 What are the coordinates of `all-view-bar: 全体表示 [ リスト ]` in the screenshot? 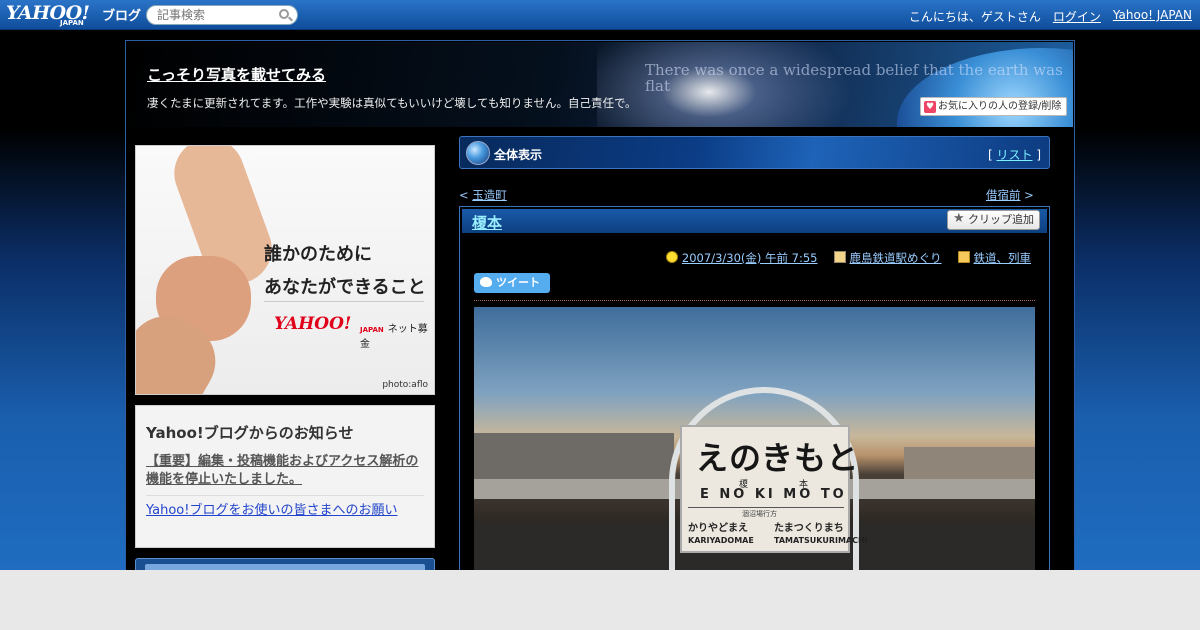 It's located at (754, 152).